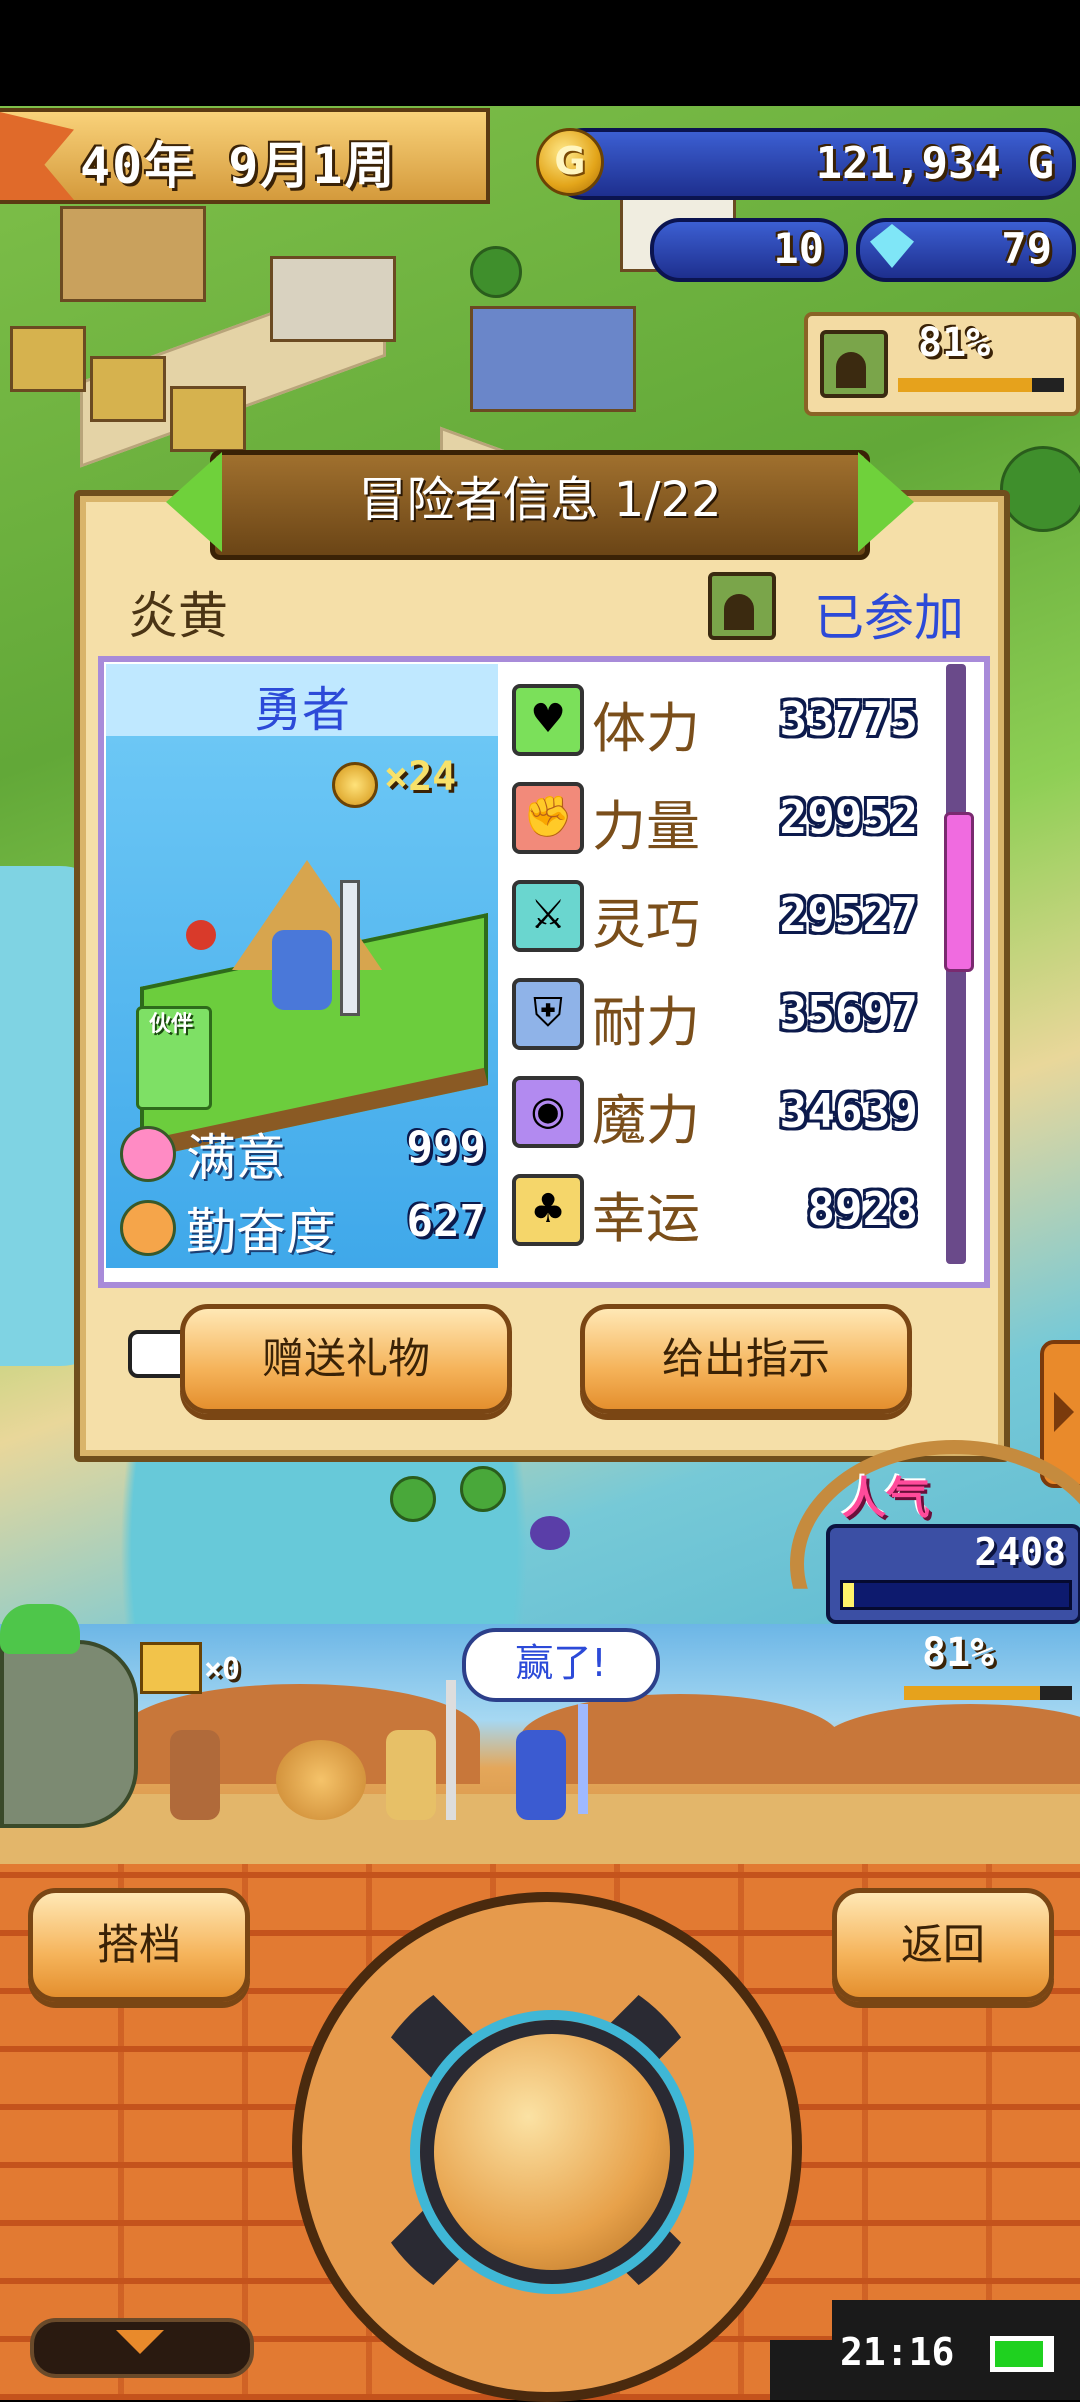 This screenshot has height=2402, width=1080. Describe the element at coordinates (540, 53) in the screenshot. I see `status-bar` at that location.